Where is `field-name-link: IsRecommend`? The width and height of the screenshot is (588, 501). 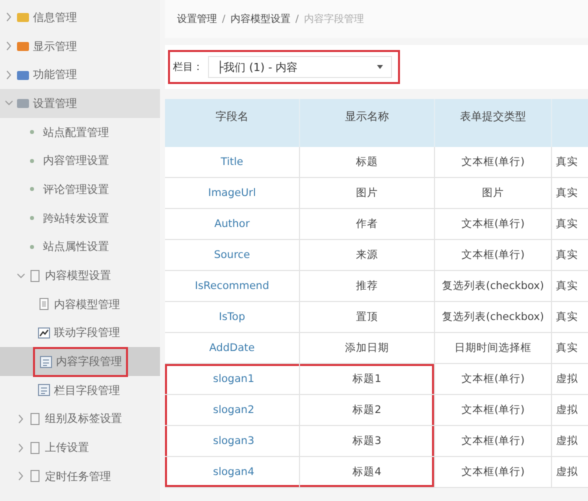 field-name-link: IsRecommend is located at coordinates (232, 286).